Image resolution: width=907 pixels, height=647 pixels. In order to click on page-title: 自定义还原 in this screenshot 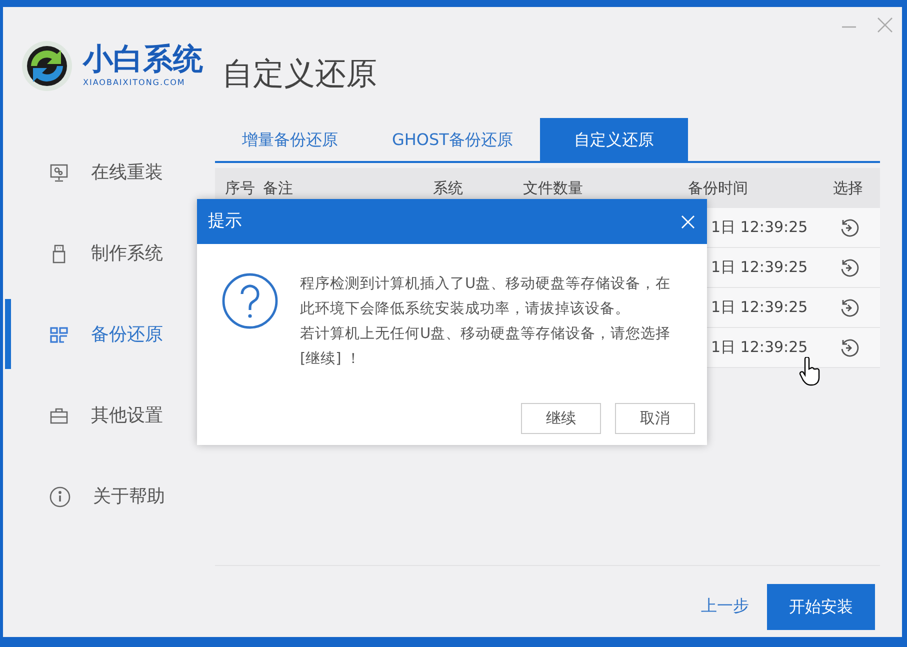, I will do `click(299, 74)`.